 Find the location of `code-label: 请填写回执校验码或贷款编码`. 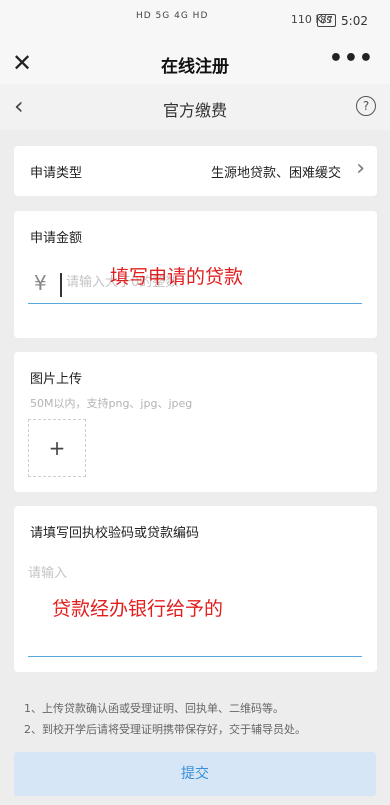

code-label: 请填写回执校验码或贷款编码 is located at coordinates (115, 533).